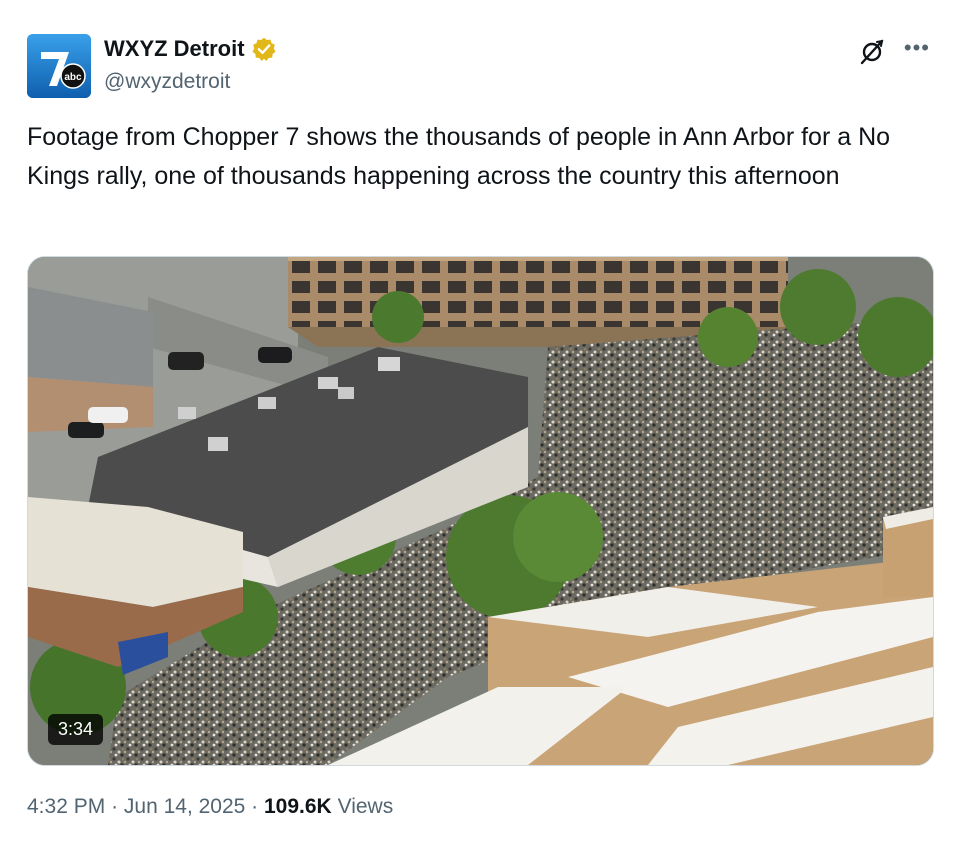  Describe the element at coordinates (59, 66) in the screenshot. I see `author-avatar: abc` at that location.